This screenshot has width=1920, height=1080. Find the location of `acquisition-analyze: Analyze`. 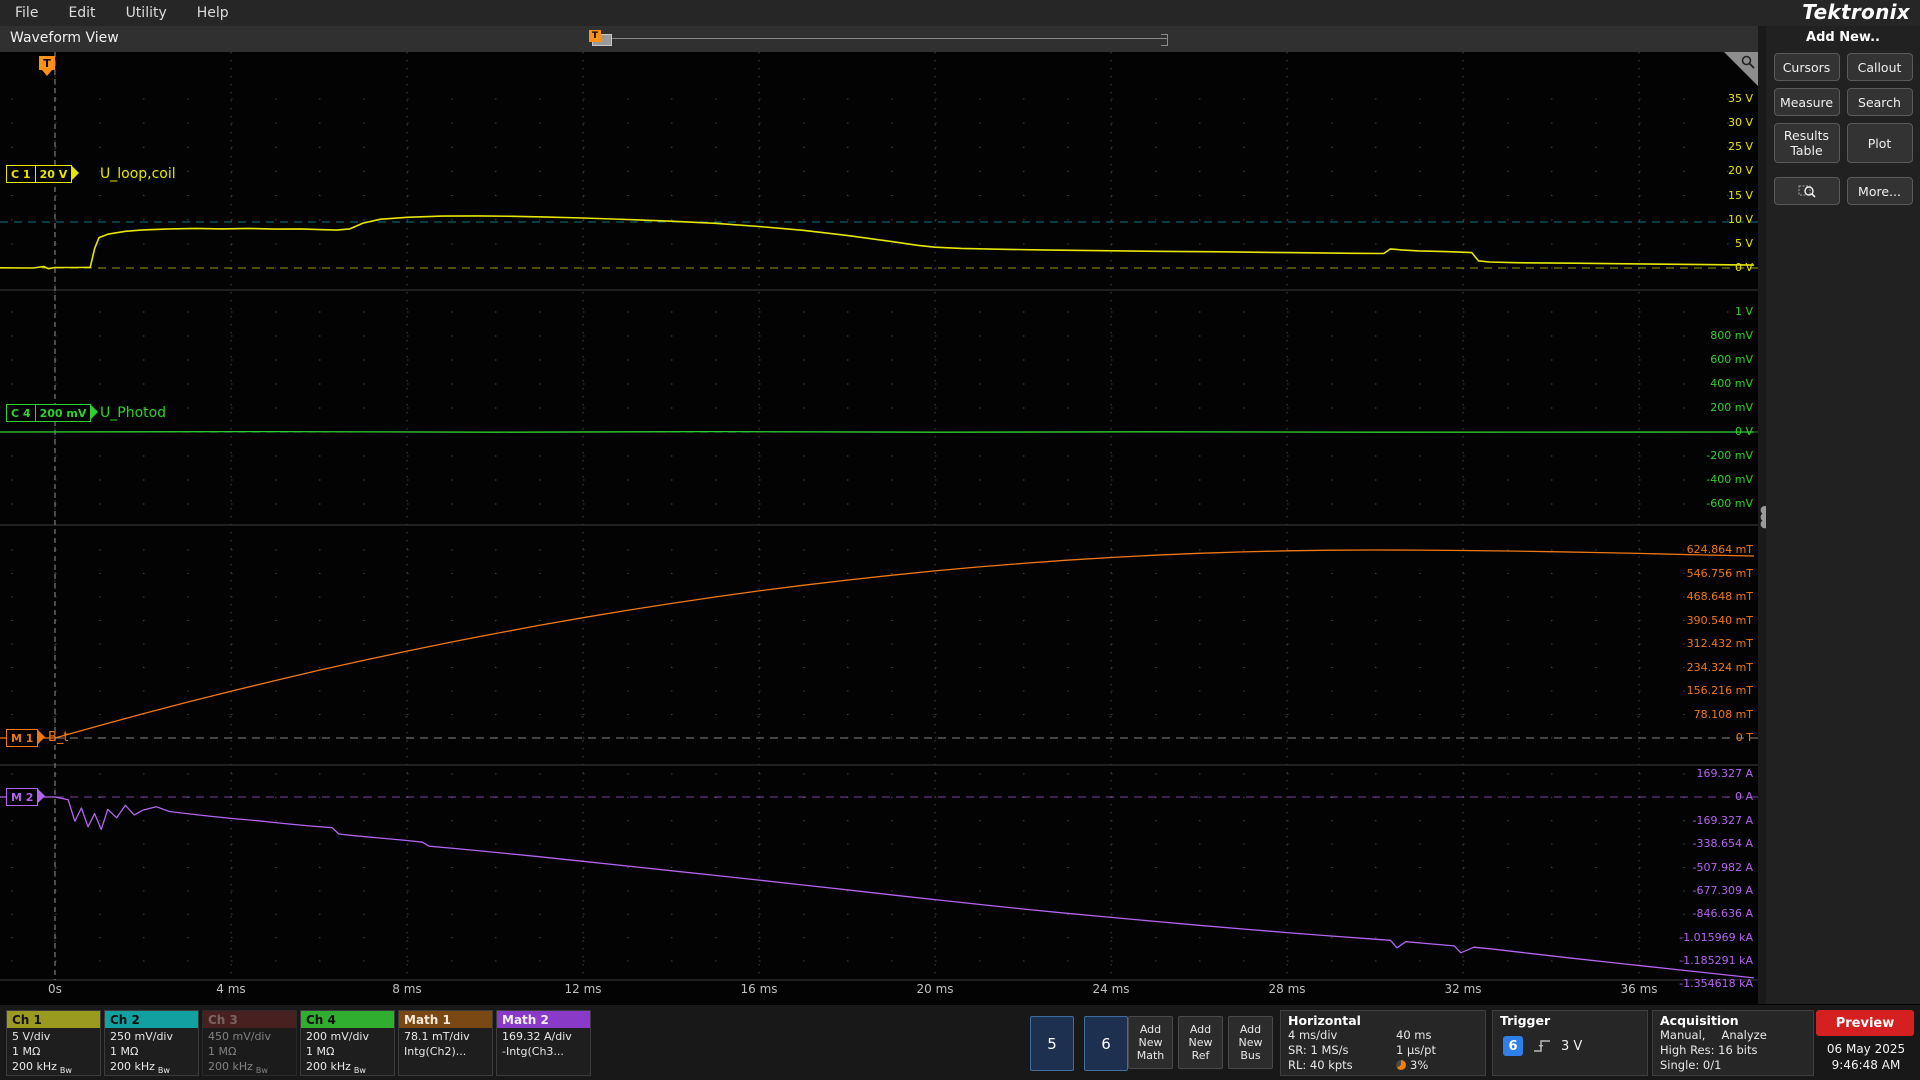

acquisition-analyze: Analyze is located at coordinates (1743, 1035).